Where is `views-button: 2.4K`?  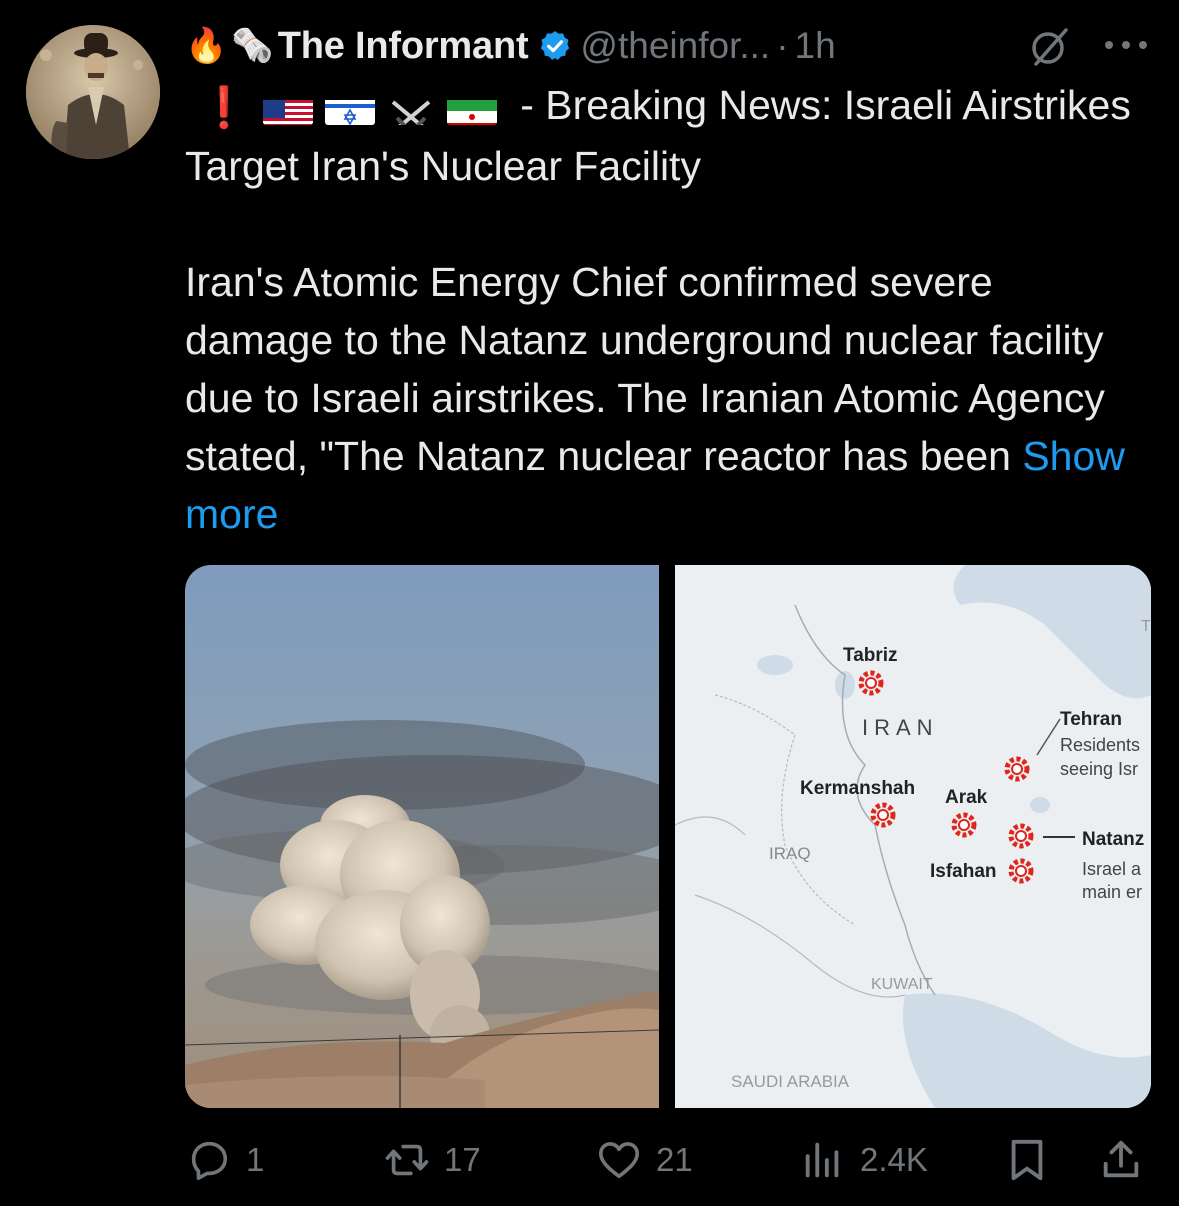 views-button: 2.4K is located at coordinates (864, 1160).